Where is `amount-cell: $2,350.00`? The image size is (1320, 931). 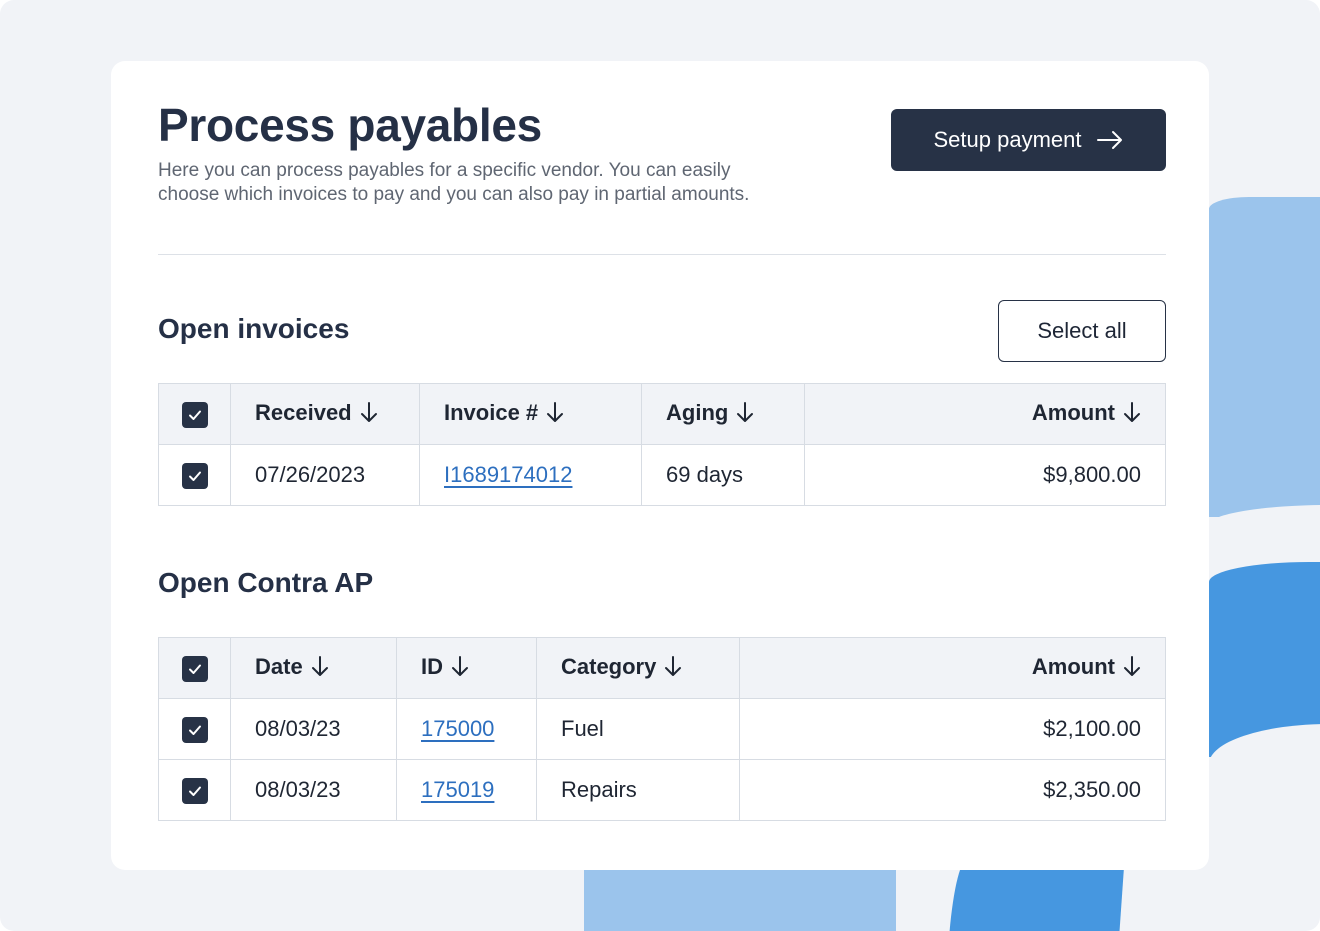
amount-cell: $2,350.00 is located at coordinates (952, 790).